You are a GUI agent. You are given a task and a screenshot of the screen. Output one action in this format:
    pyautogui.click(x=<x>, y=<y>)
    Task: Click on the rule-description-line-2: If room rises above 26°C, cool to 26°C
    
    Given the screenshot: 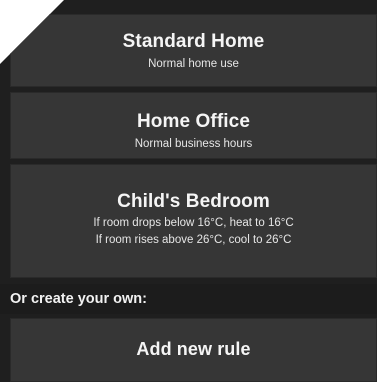 What is the action you would take?
    pyautogui.click(x=193, y=240)
    